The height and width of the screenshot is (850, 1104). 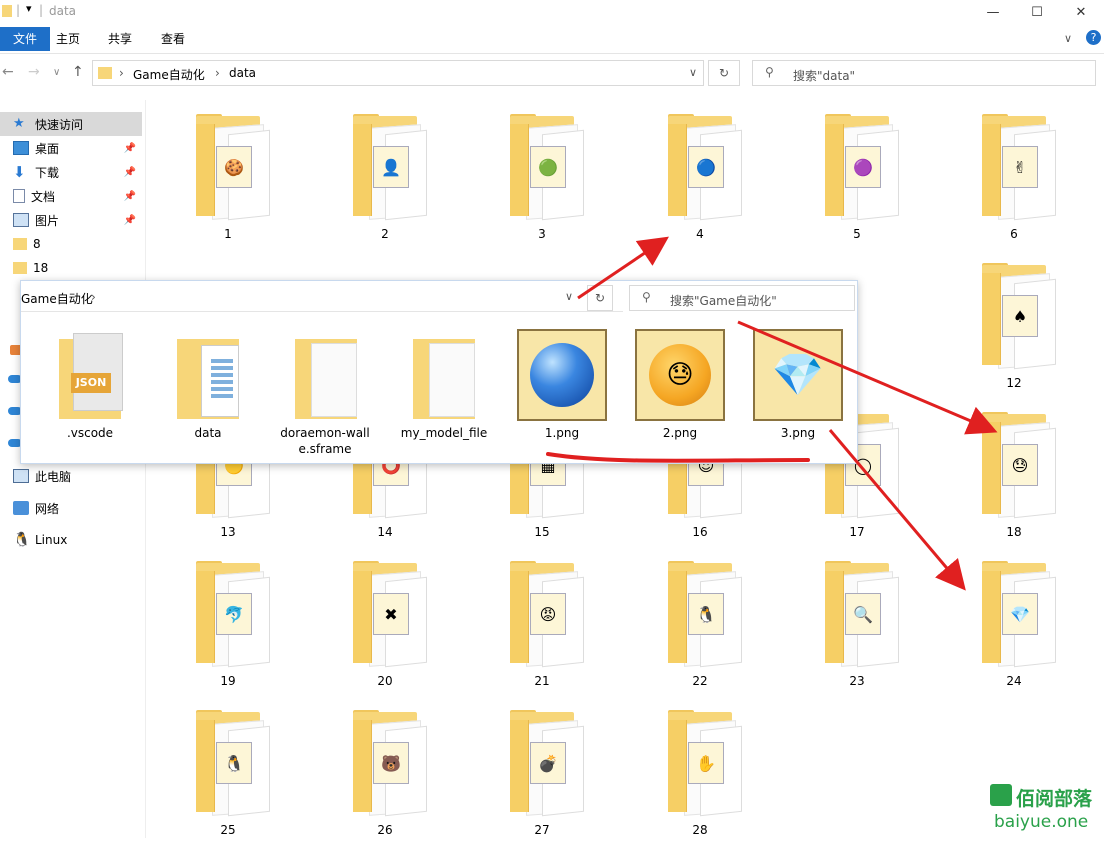 What do you see at coordinates (1001, 795) in the screenshot?
I see `brand-logo-icon` at bounding box center [1001, 795].